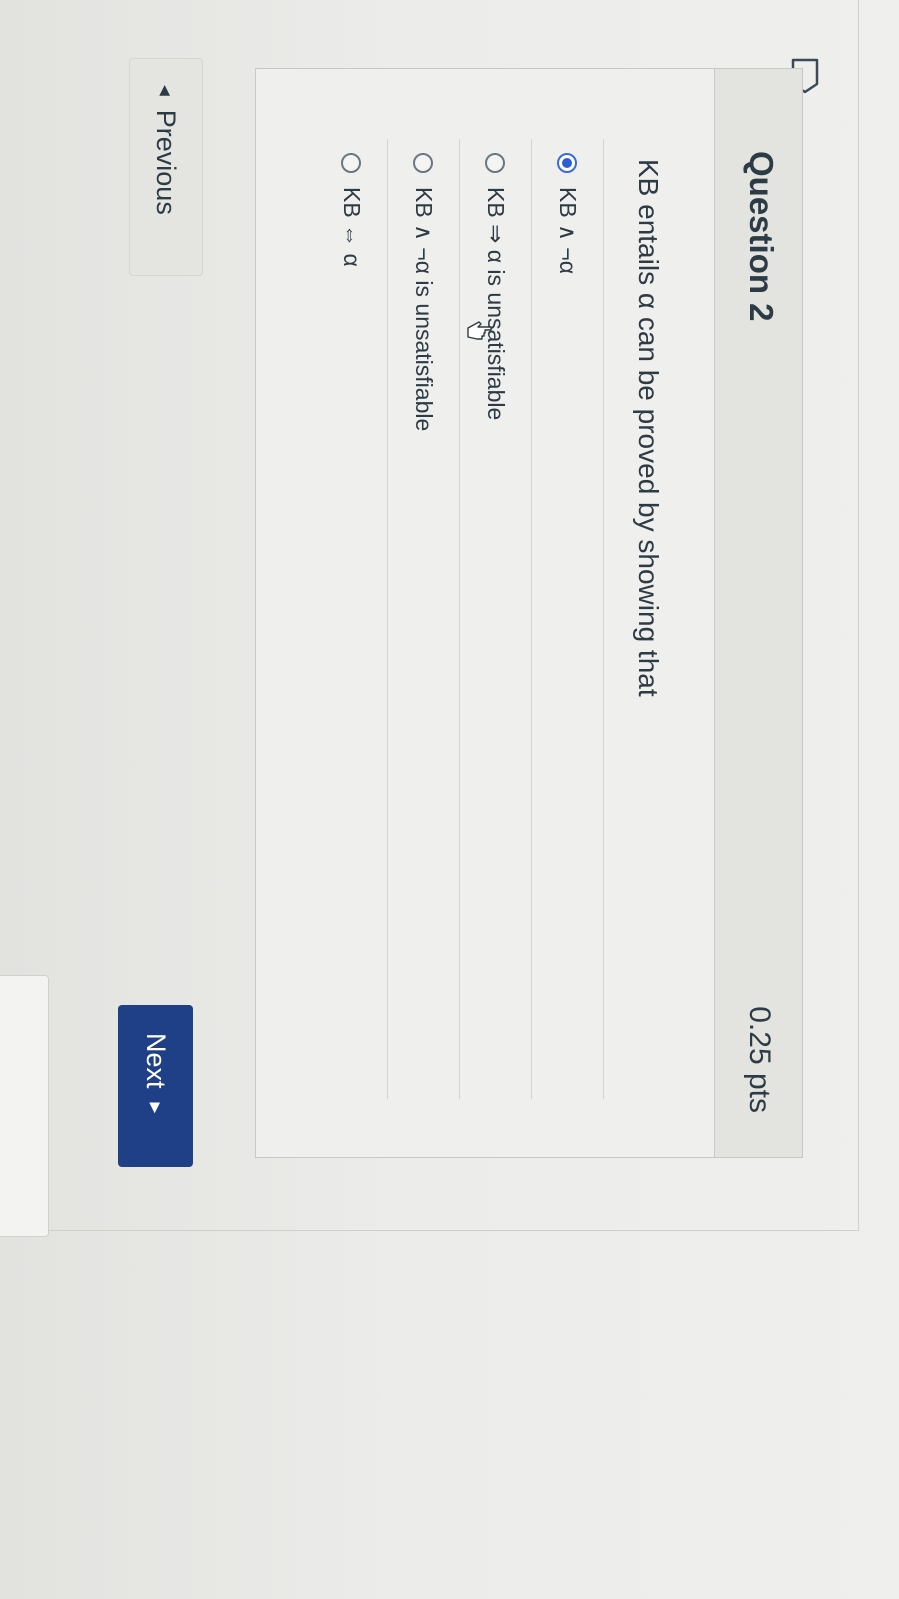 This screenshot has height=1599, width=899. I want to click on question-title: Question 2, so click(761, 236).